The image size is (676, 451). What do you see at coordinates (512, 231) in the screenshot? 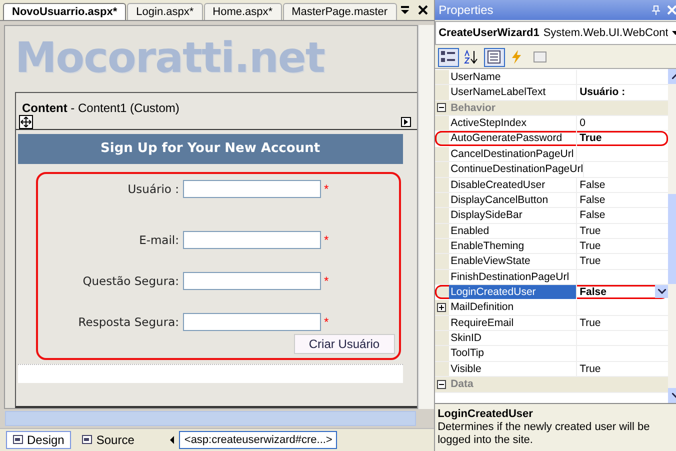
I see `property-name: Enabled` at bounding box center [512, 231].